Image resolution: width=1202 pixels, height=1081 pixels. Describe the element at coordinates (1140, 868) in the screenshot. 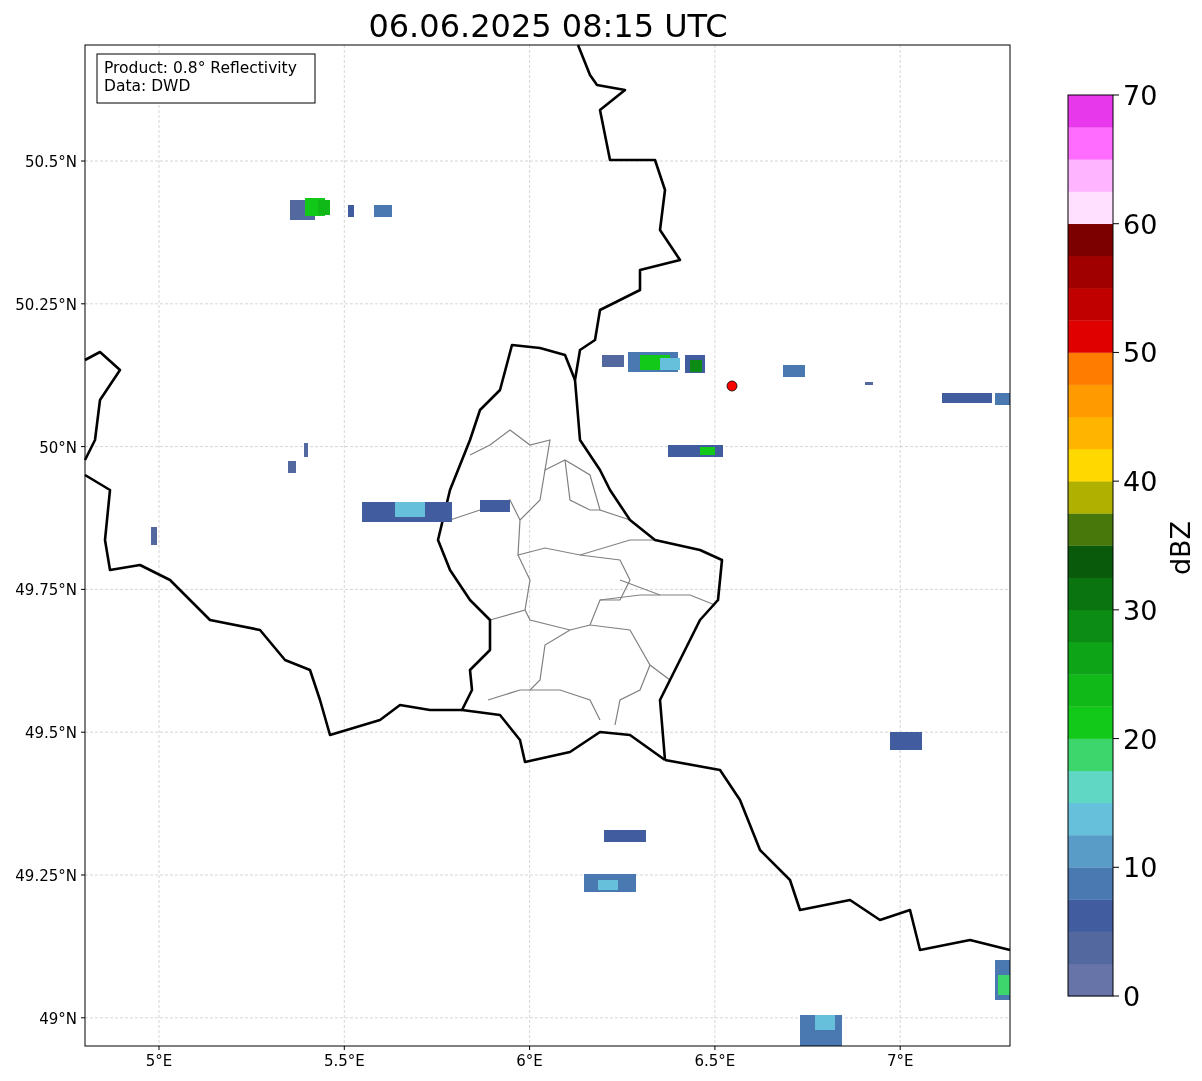

I see `colorbar-tick-label: 10` at that location.